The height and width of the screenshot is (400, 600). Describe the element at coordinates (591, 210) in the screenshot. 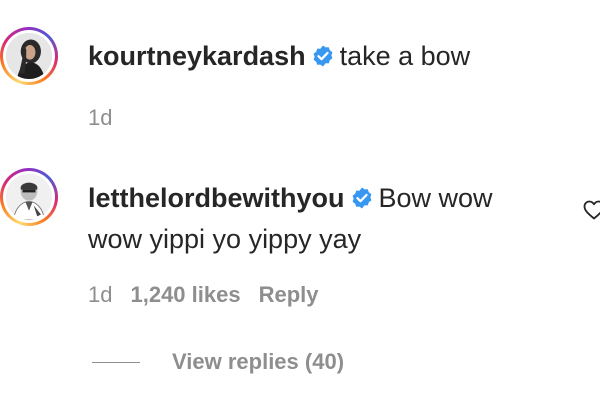

I see `heart-outline-icon` at that location.